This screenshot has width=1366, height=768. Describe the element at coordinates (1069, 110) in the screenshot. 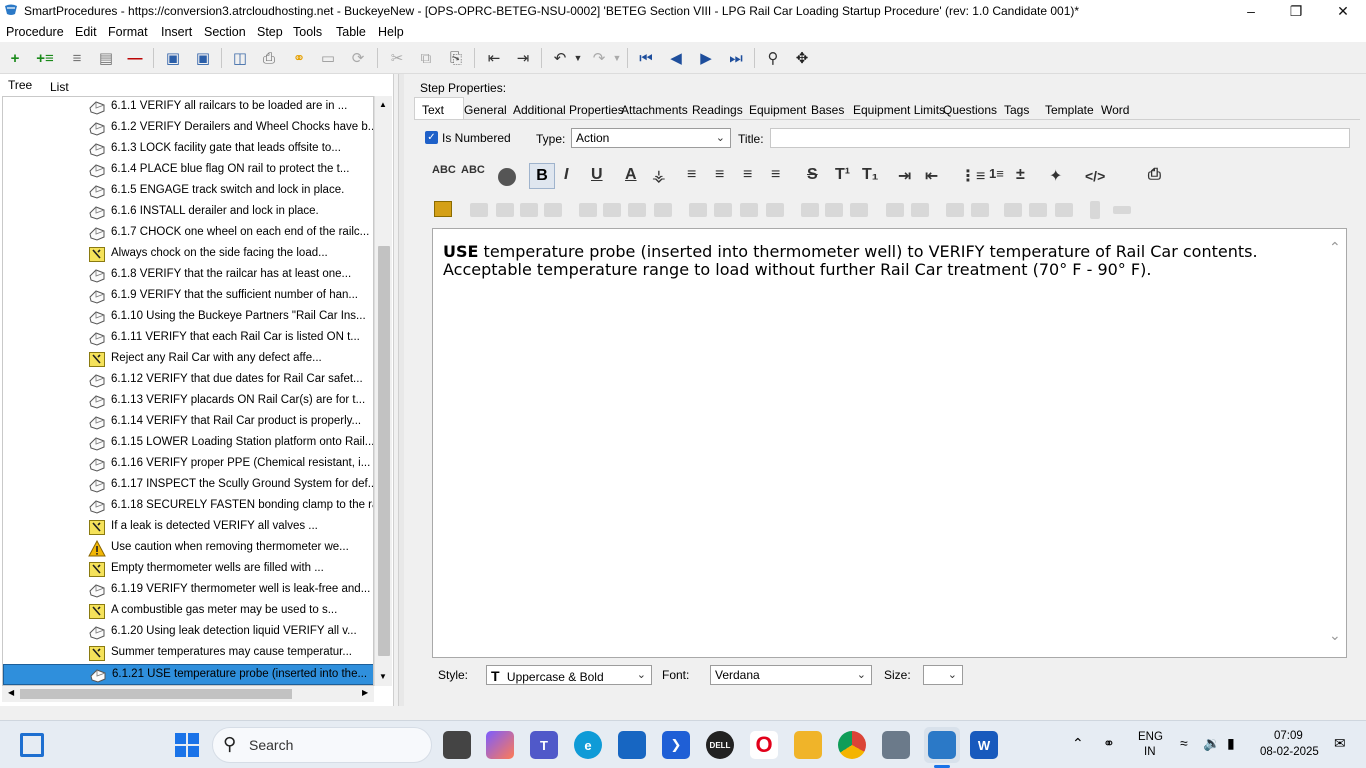

I see `tab-template: Template` at that location.